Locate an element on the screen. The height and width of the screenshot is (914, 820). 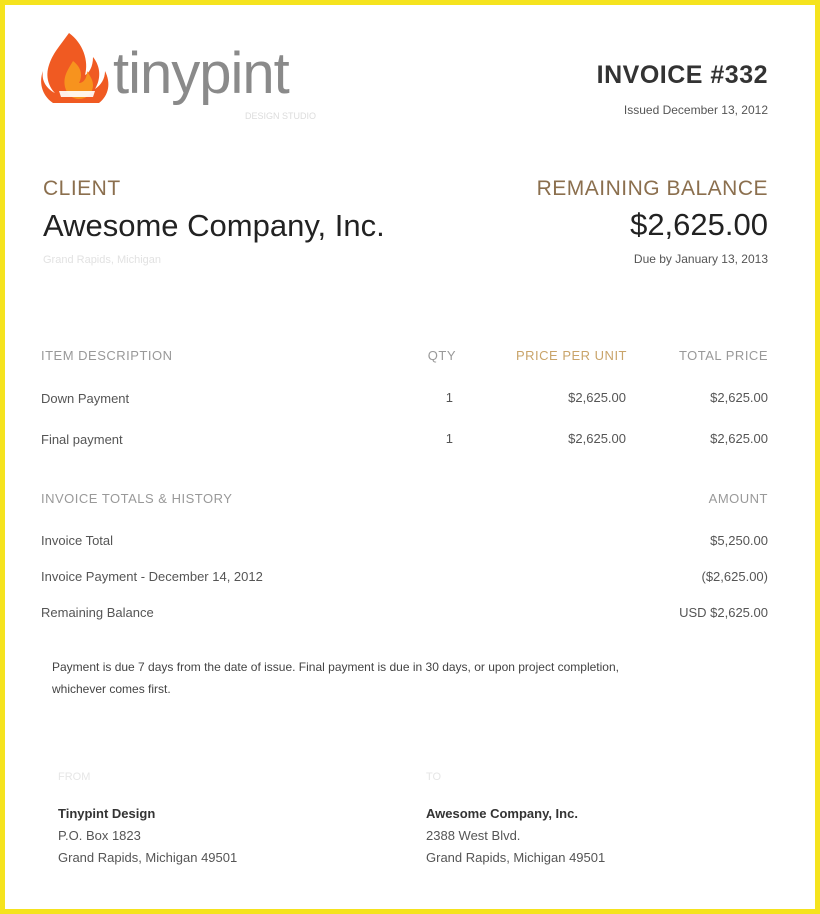
from-name: Tinypint Design is located at coordinates (107, 813).